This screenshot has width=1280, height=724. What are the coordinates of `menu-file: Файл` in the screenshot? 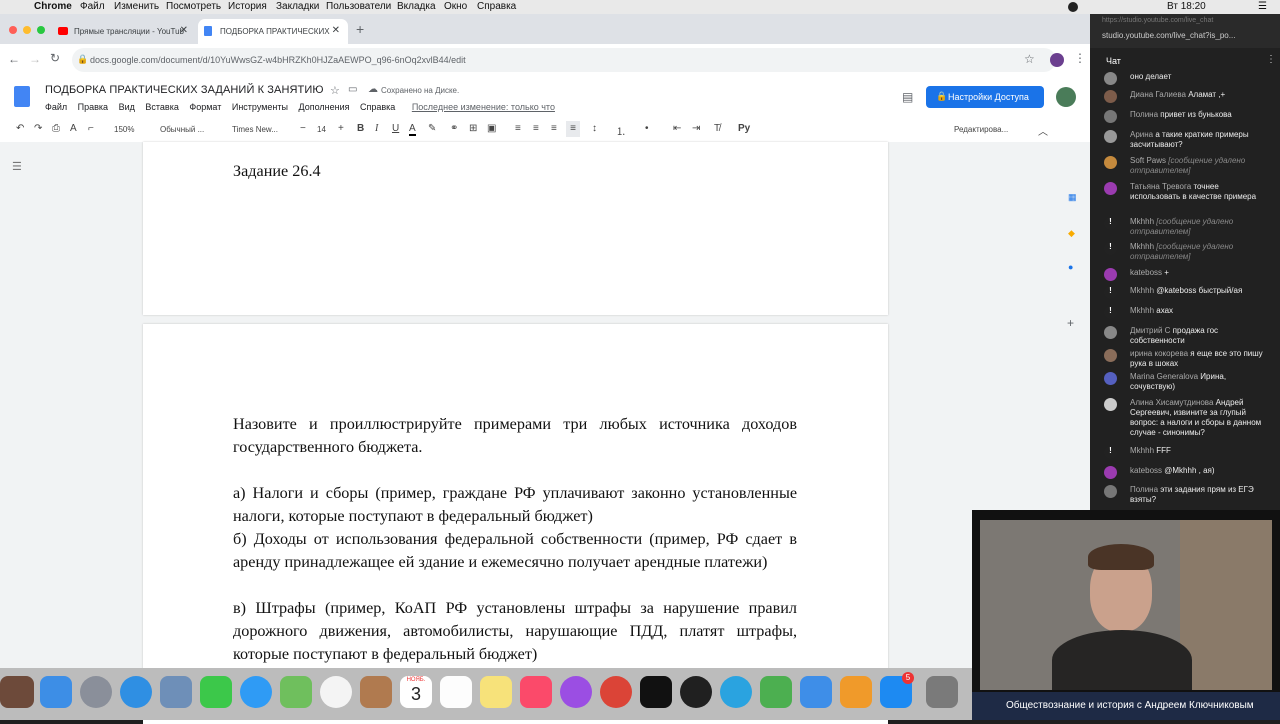 It's located at (92, 6).